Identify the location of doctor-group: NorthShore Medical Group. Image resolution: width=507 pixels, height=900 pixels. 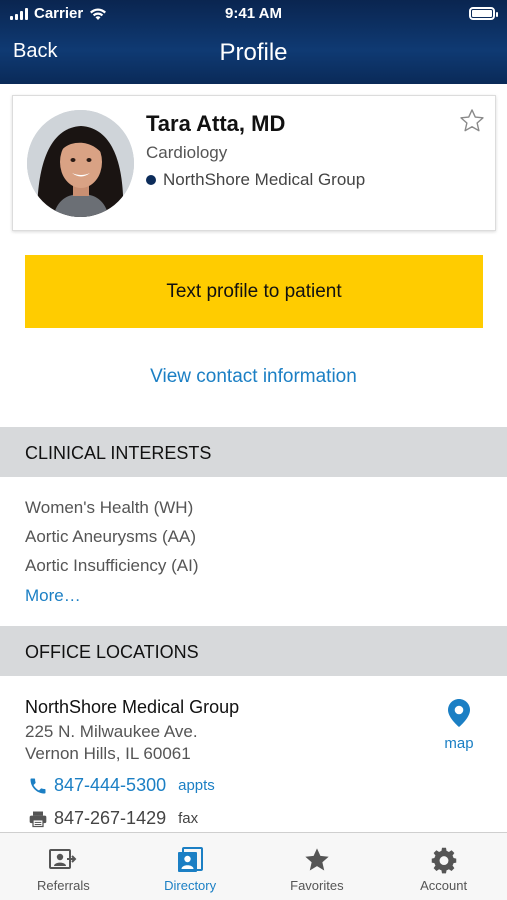
(255, 180).